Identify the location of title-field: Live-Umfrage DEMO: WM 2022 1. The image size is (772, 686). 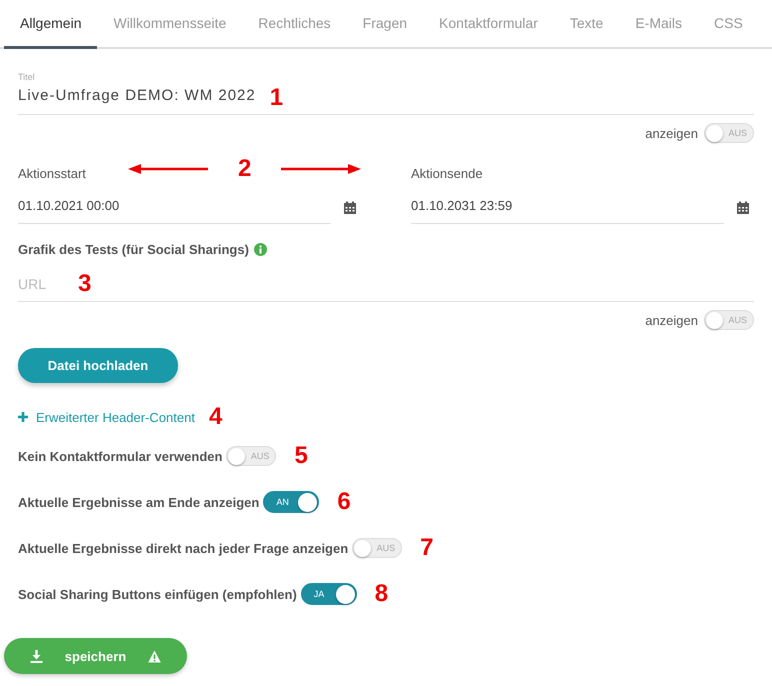
(386, 98).